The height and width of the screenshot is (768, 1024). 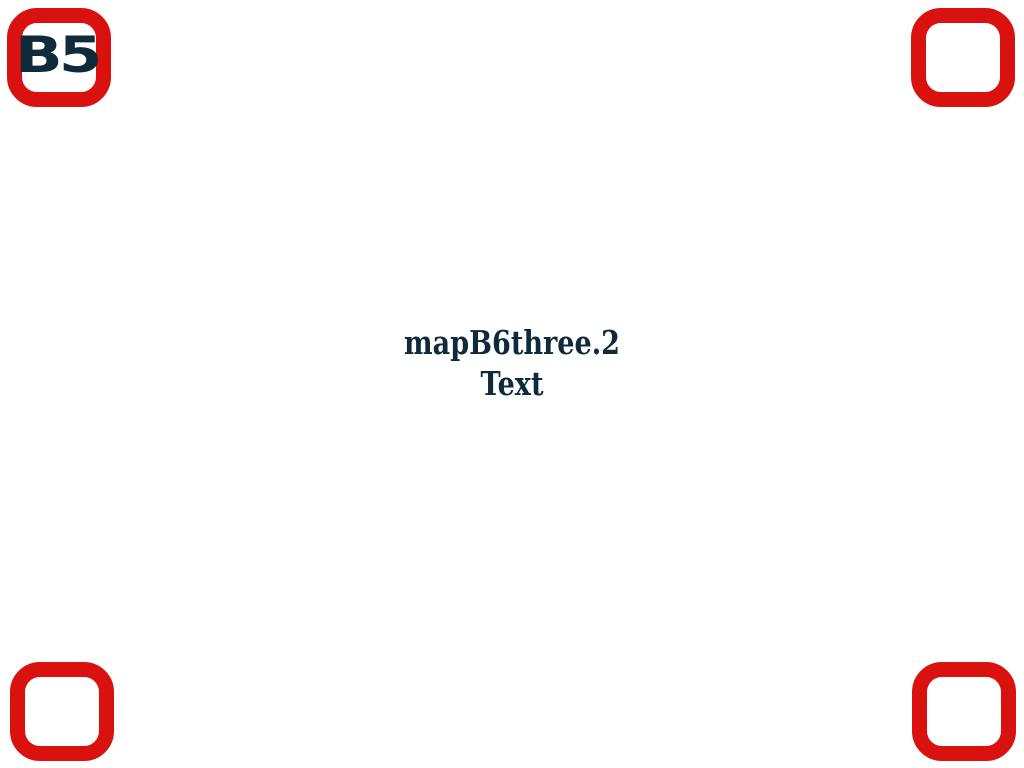 I want to click on badge-label: B5, so click(x=58, y=55).